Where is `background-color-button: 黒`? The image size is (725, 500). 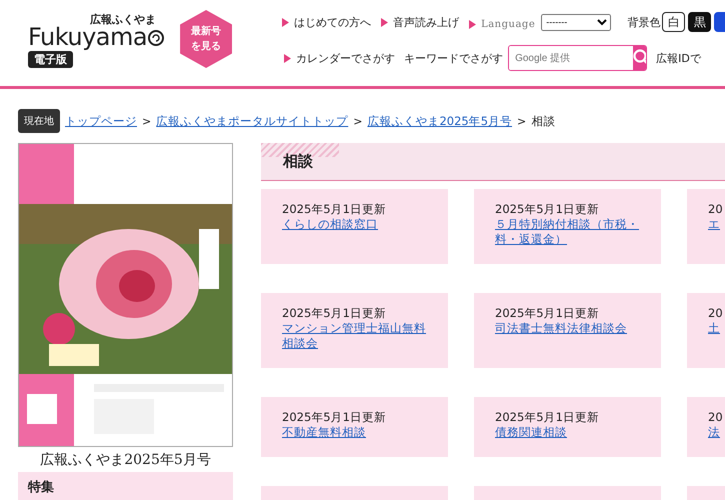 background-color-button: 黒 is located at coordinates (700, 22).